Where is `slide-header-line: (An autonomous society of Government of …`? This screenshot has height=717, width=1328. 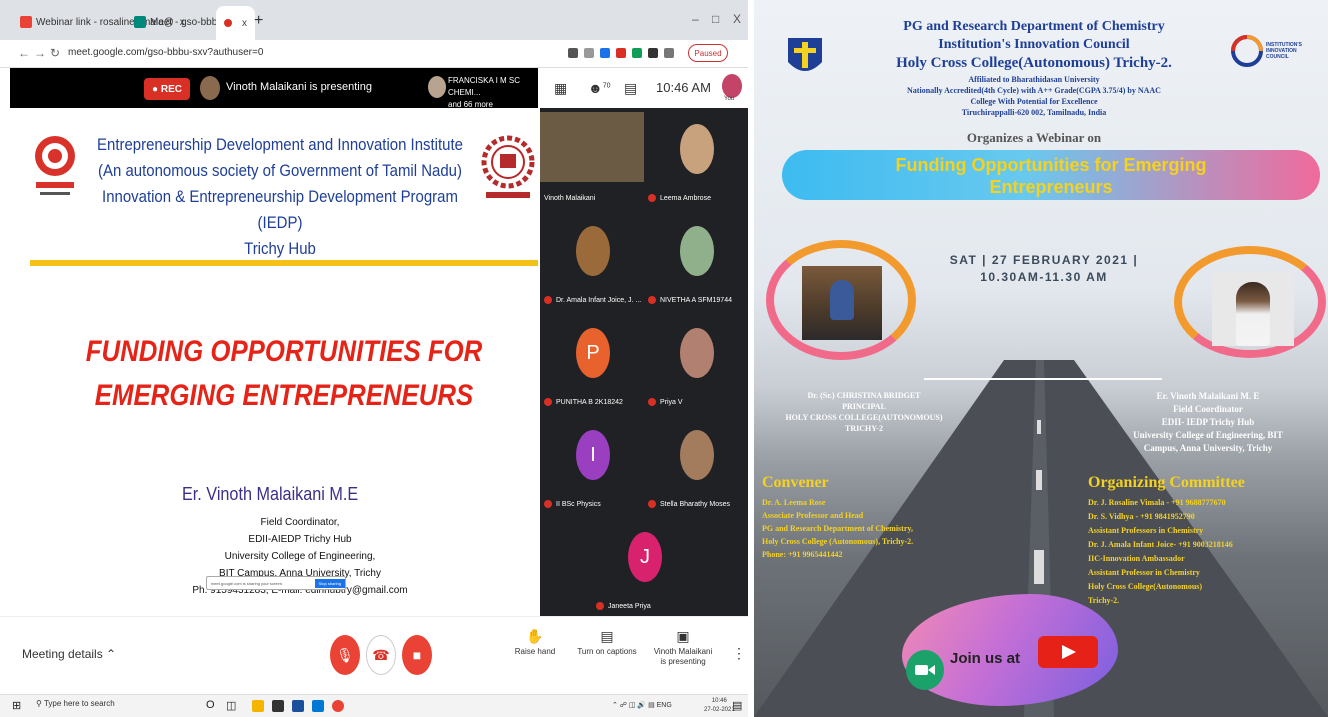 slide-header-line: (An autonomous society of Government of … is located at coordinates (280, 170).